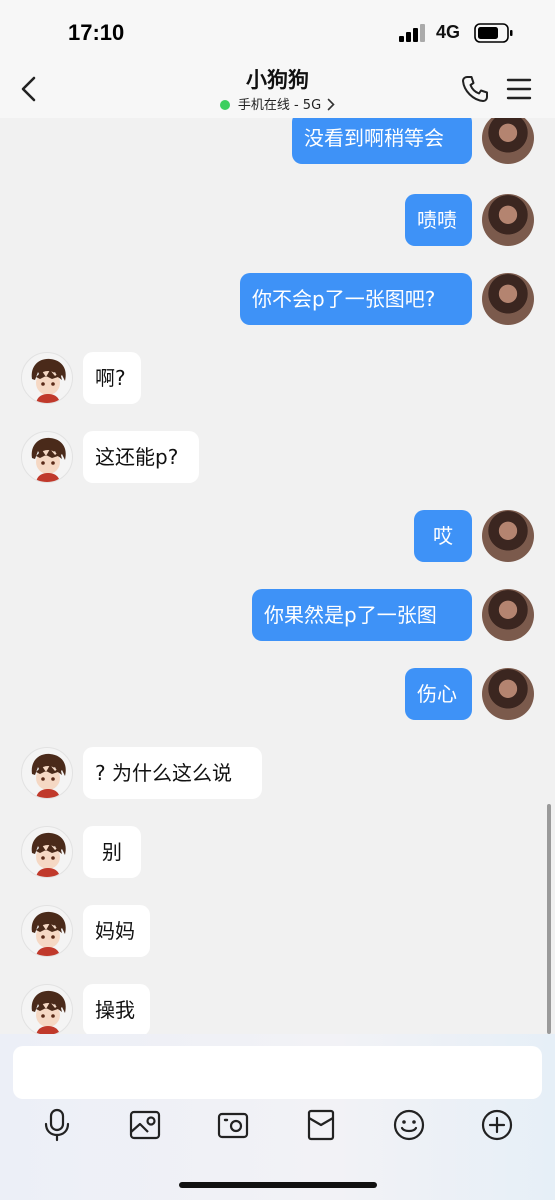 The height and width of the screenshot is (1200, 555). I want to click on message-outgoing: 你不会p了一张图吧?, so click(277, 299).